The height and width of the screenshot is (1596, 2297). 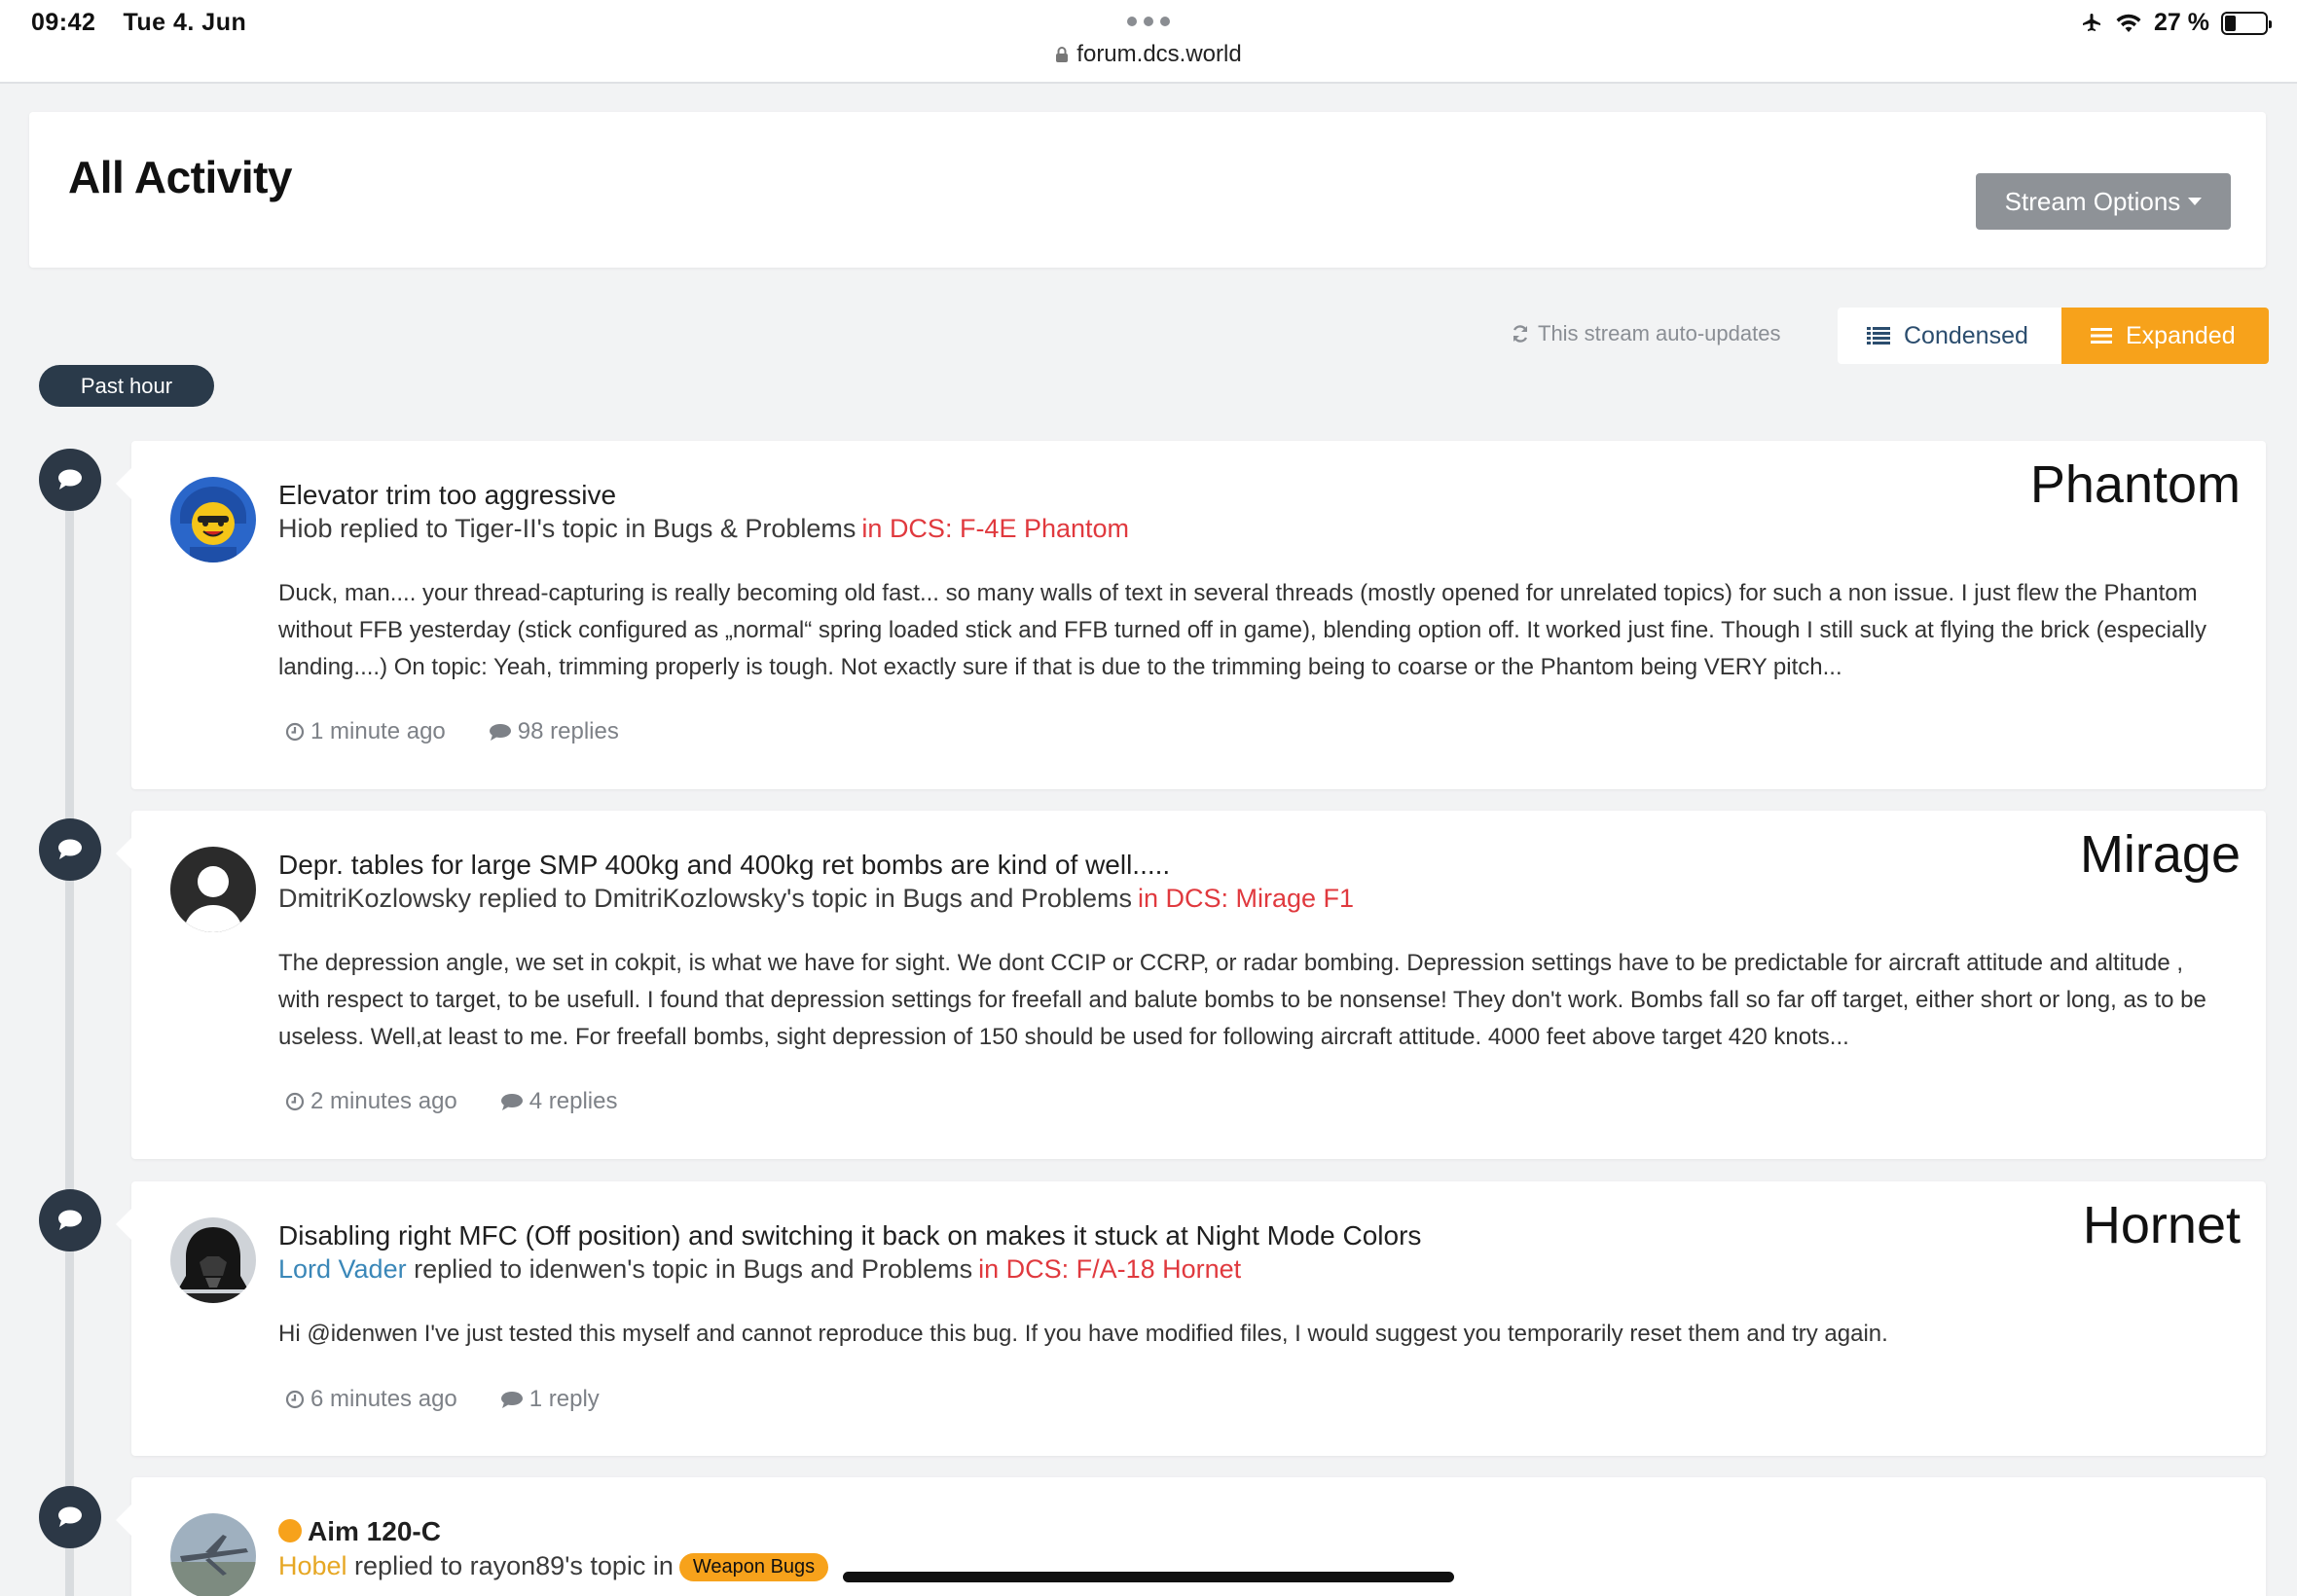 I want to click on status-indicators: 27 %, so click(x=2176, y=23).